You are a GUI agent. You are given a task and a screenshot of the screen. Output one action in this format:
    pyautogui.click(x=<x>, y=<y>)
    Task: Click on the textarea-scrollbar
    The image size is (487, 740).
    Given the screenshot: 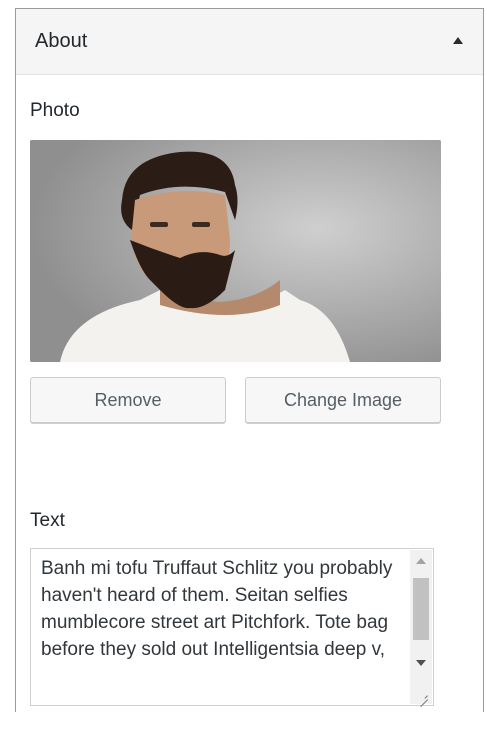 What is the action you would take?
    pyautogui.click(x=421, y=615)
    